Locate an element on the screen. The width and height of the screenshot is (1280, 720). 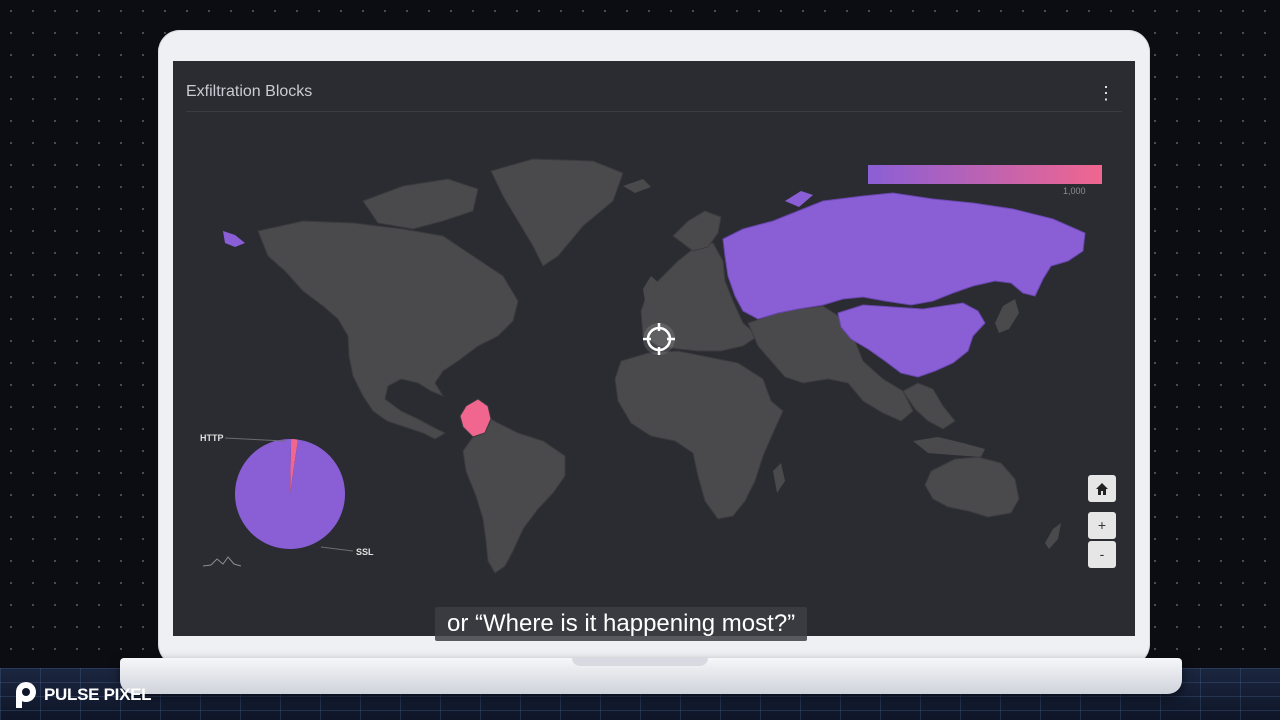
pie-http-leader is located at coordinates (255, 439).